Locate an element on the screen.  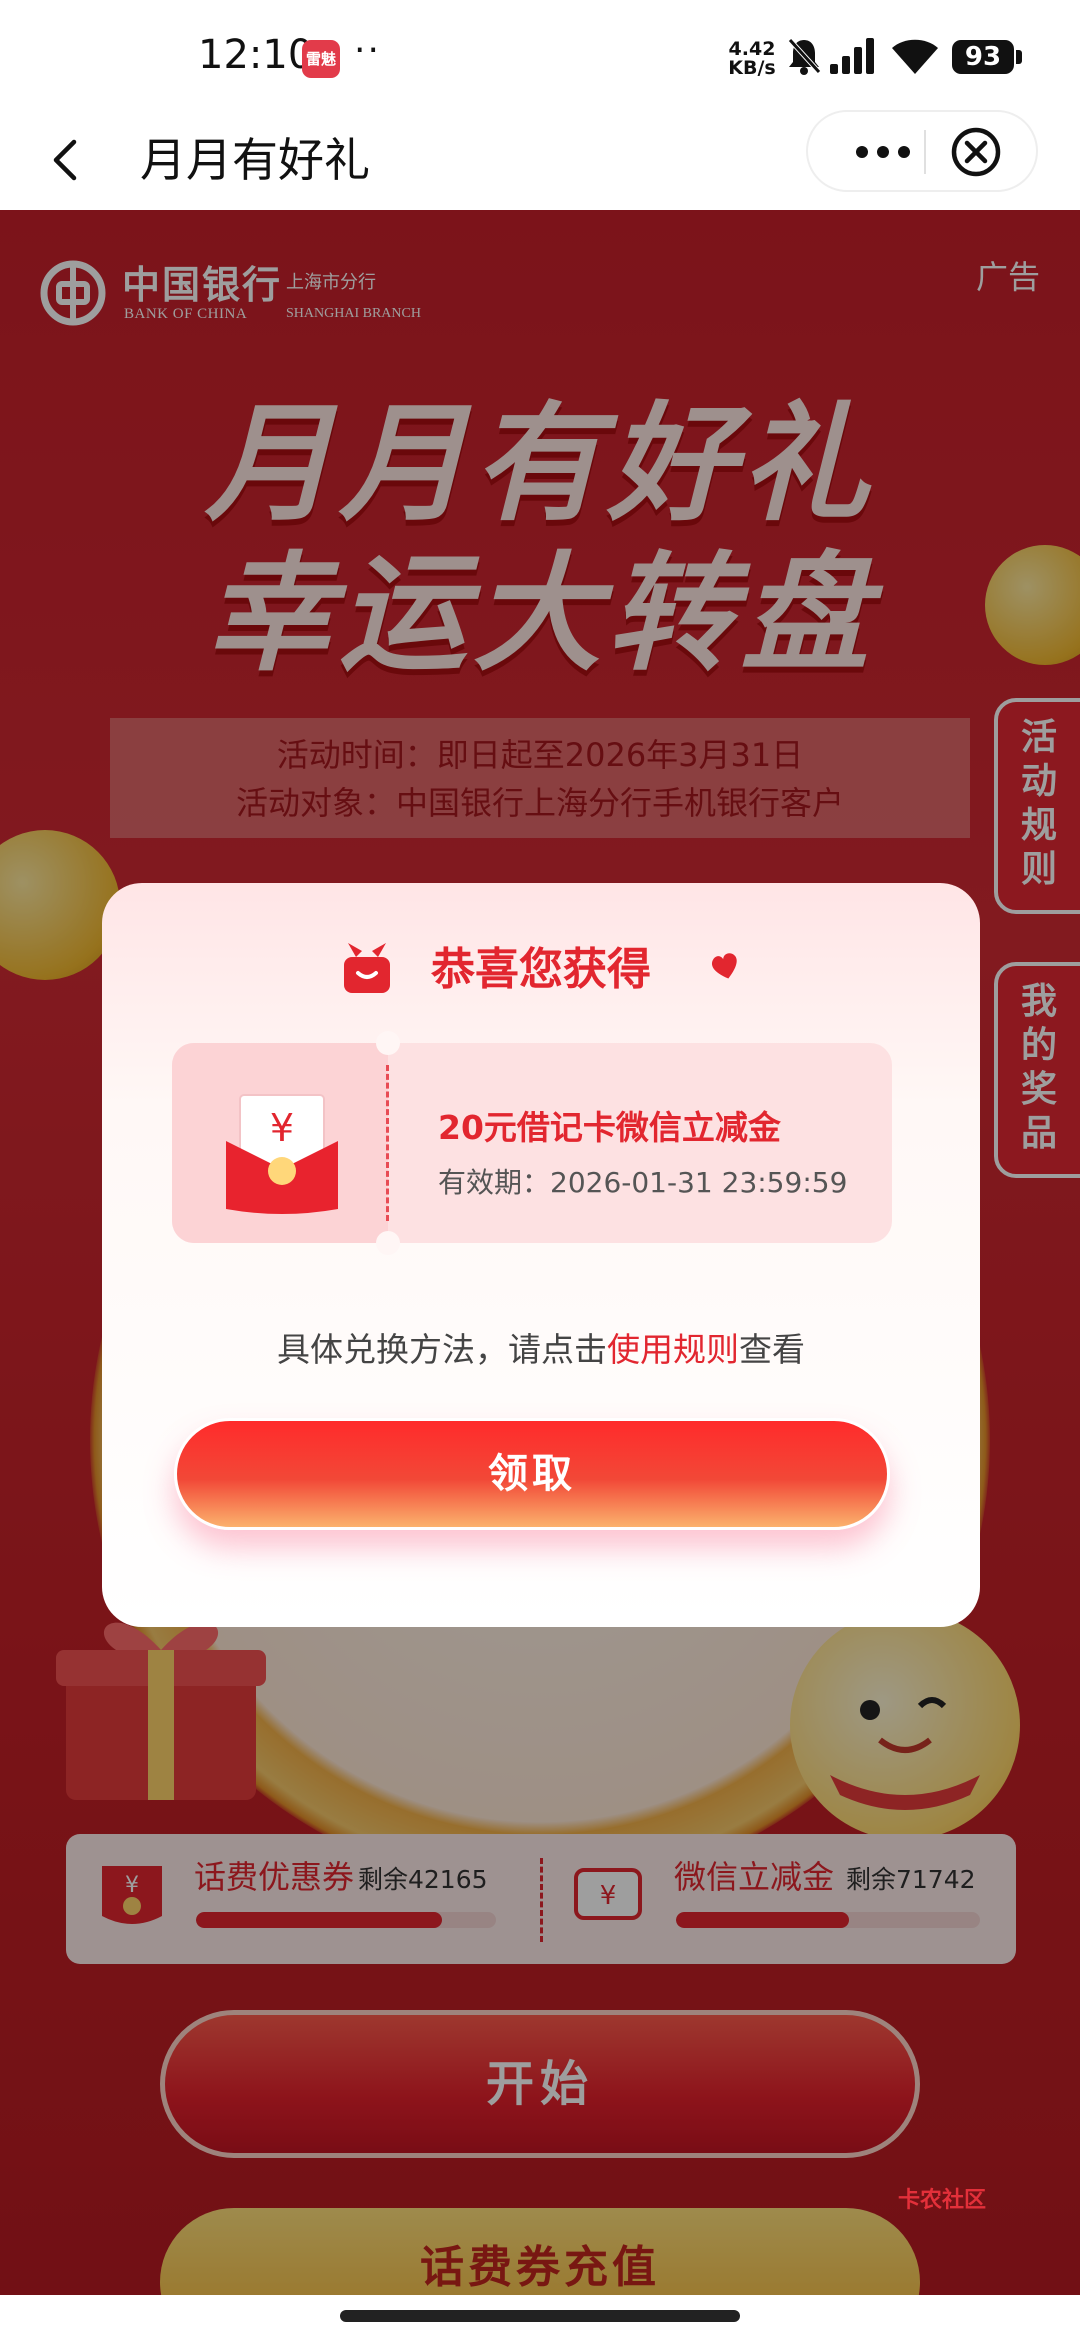
claim-button: 领取 is located at coordinates (532, 1474).